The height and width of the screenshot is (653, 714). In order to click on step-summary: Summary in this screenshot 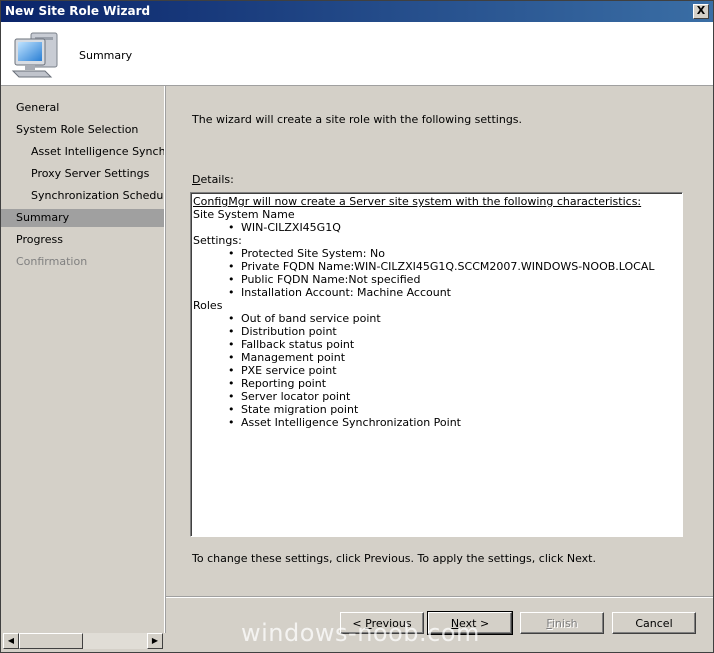, I will do `click(82, 218)`.